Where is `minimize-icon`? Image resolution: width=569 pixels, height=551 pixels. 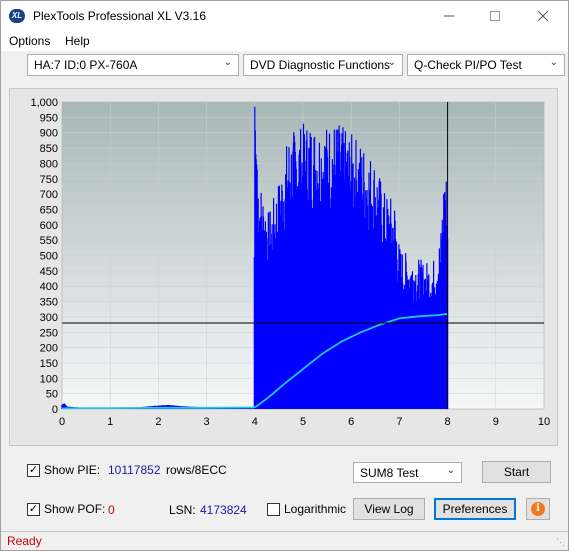 minimize-icon is located at coordinates (449, 16).